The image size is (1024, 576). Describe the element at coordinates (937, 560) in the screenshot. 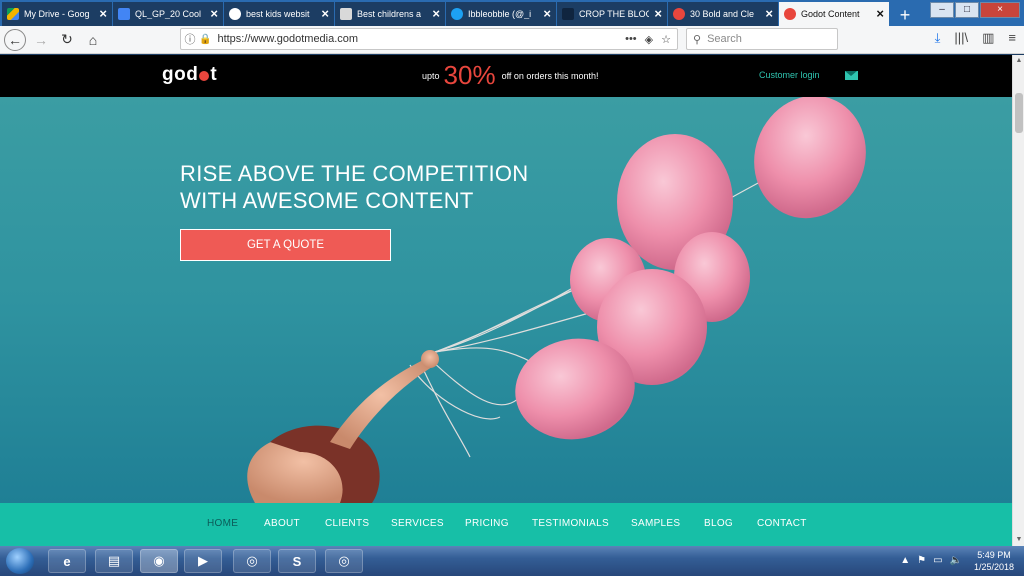

I see `network-icon: ▭` at that location.